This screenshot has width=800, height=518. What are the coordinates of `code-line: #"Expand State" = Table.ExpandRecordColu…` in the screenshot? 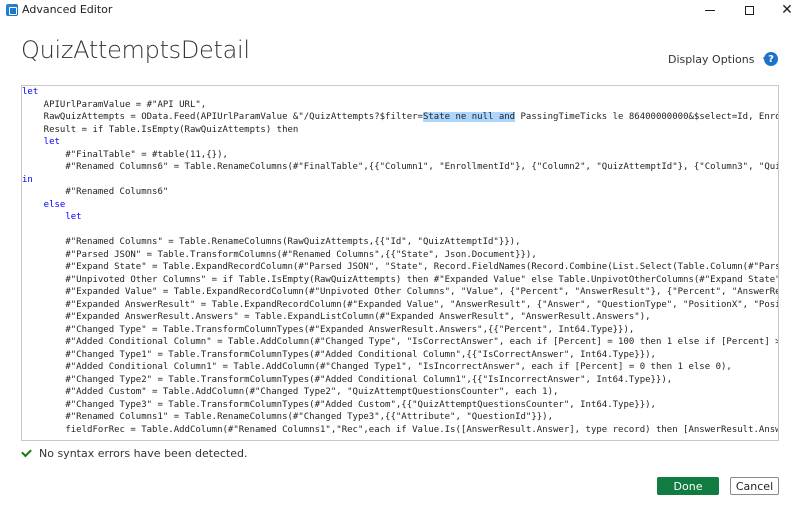 It's located at (400, 267).